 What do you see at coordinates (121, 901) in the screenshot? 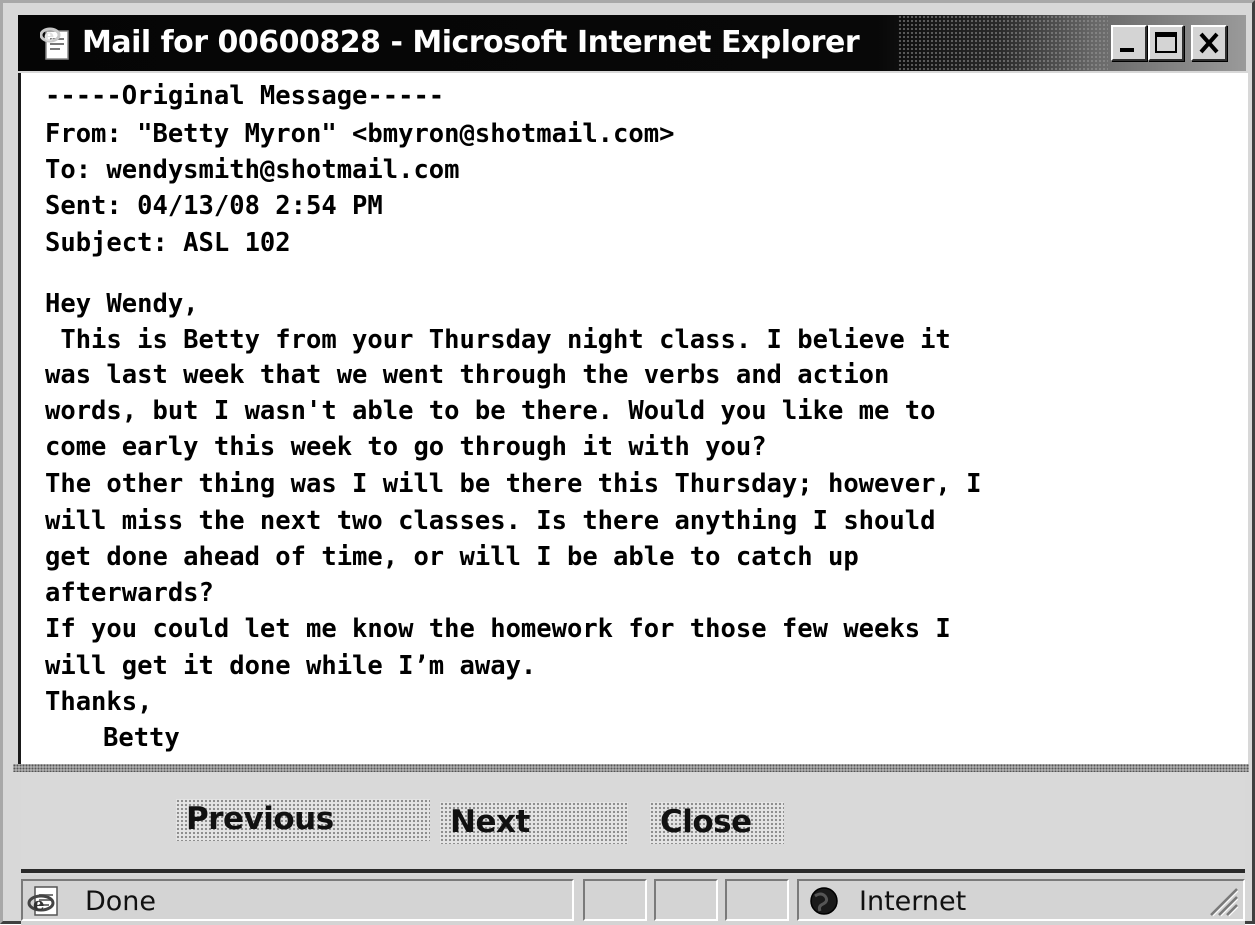
I see `status-text: Done` at bounding box center [121, 901].